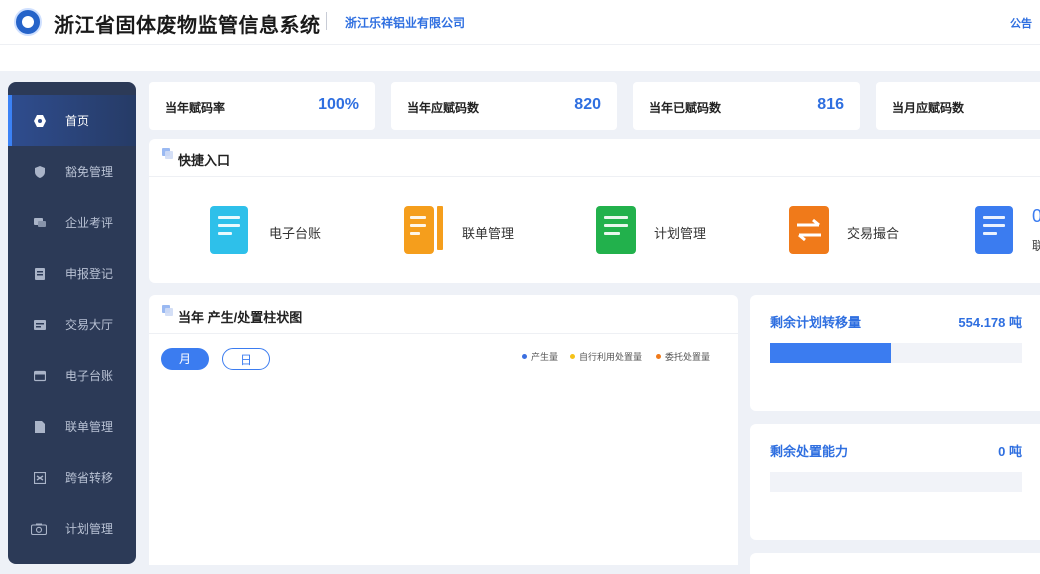  What do you see at coordinates (587, 104) in the screenshot?
I see `stat-value: 820` at bounding box center [587, 104].